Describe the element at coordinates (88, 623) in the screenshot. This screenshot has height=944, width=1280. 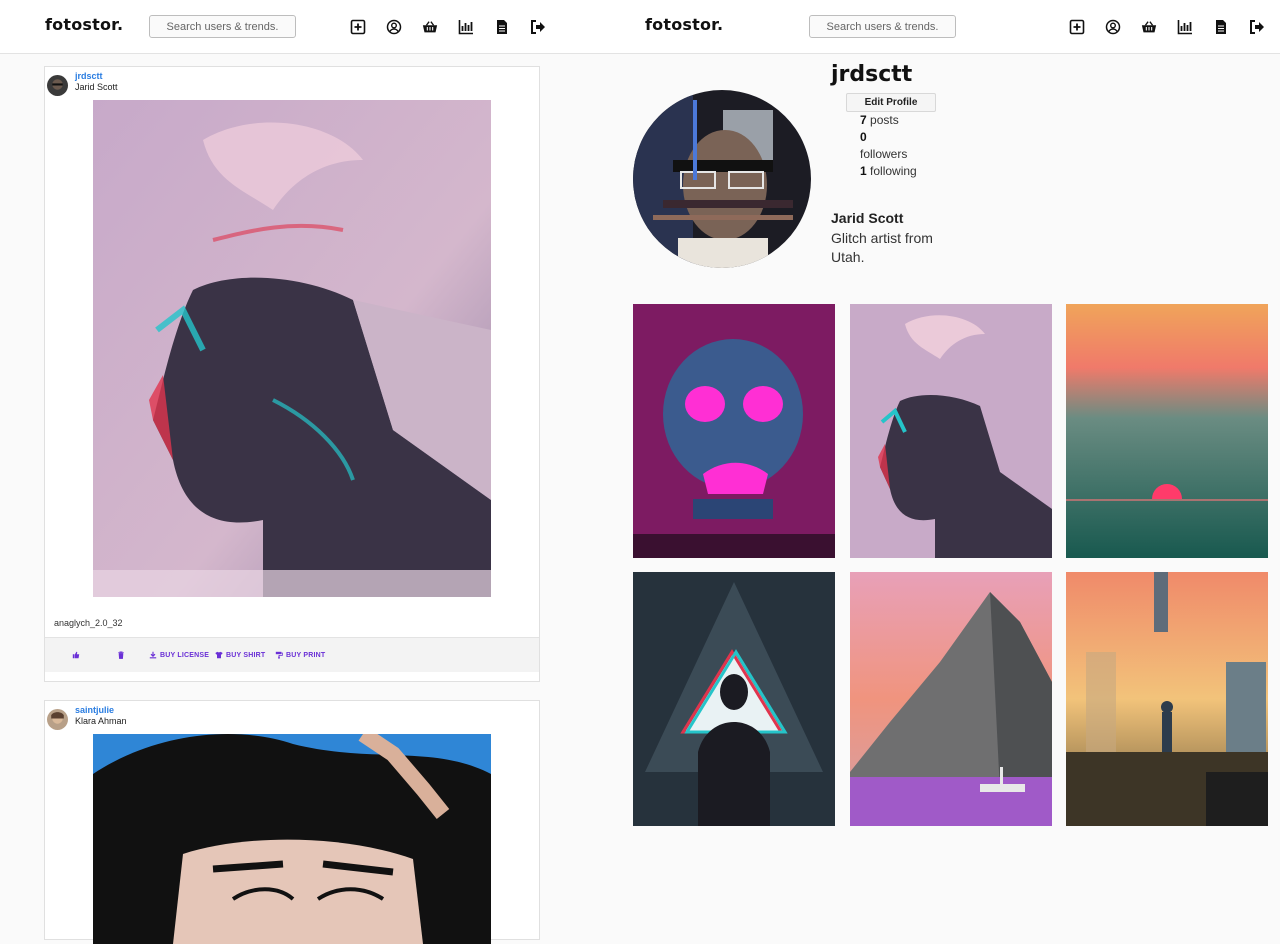
I see `post-caption: anaglych_2.0_32` at that location.